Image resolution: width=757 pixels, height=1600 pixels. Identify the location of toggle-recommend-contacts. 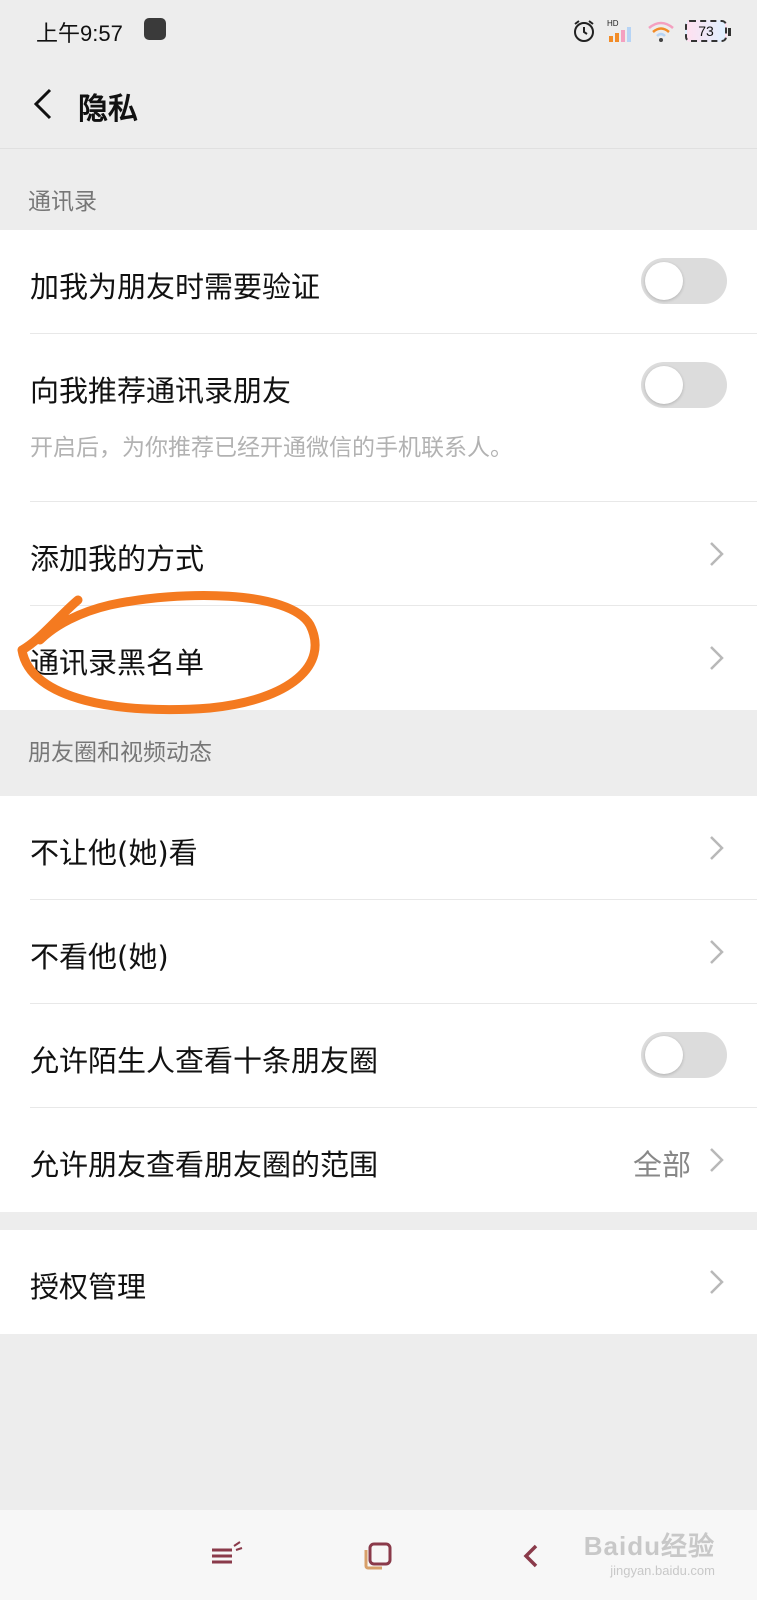
(684, 385).